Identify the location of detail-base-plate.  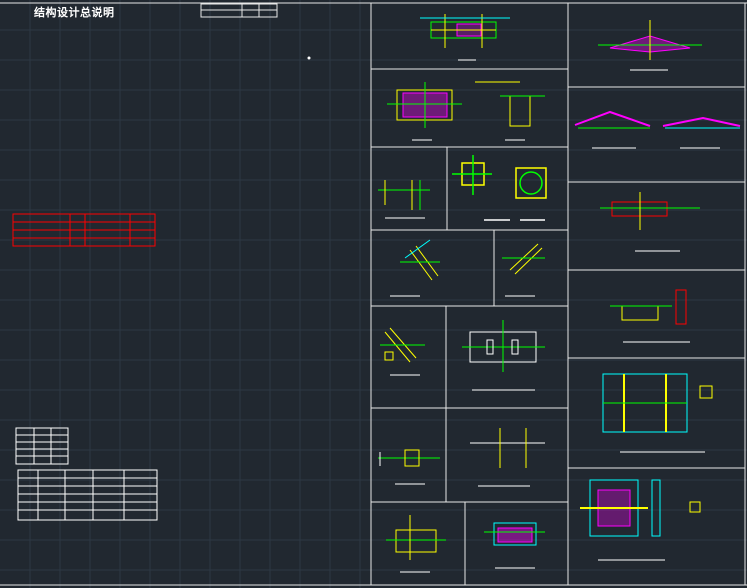
(640, 520).